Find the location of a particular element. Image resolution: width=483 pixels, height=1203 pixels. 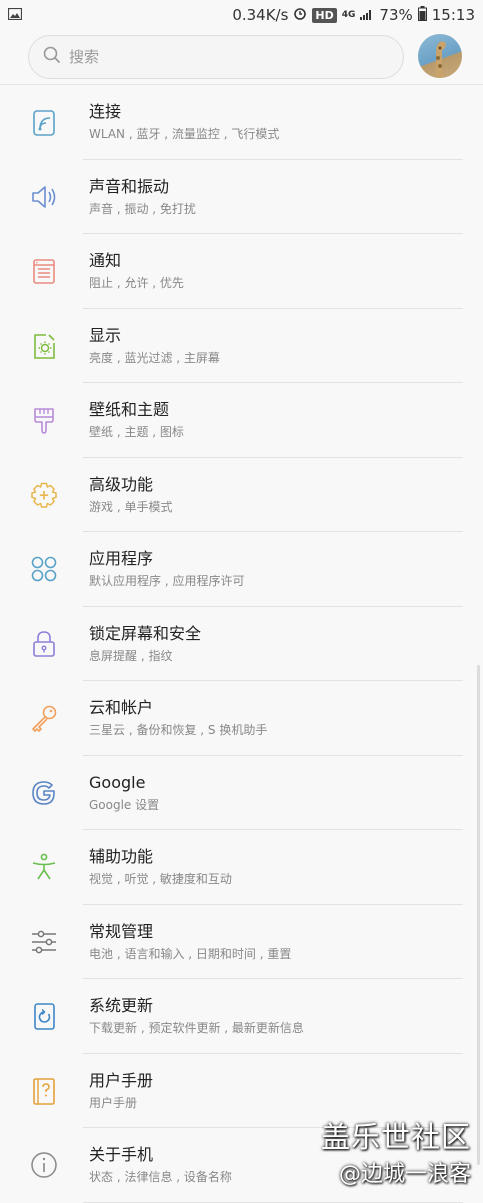

signal-icon is located at coordinates (367, 15).